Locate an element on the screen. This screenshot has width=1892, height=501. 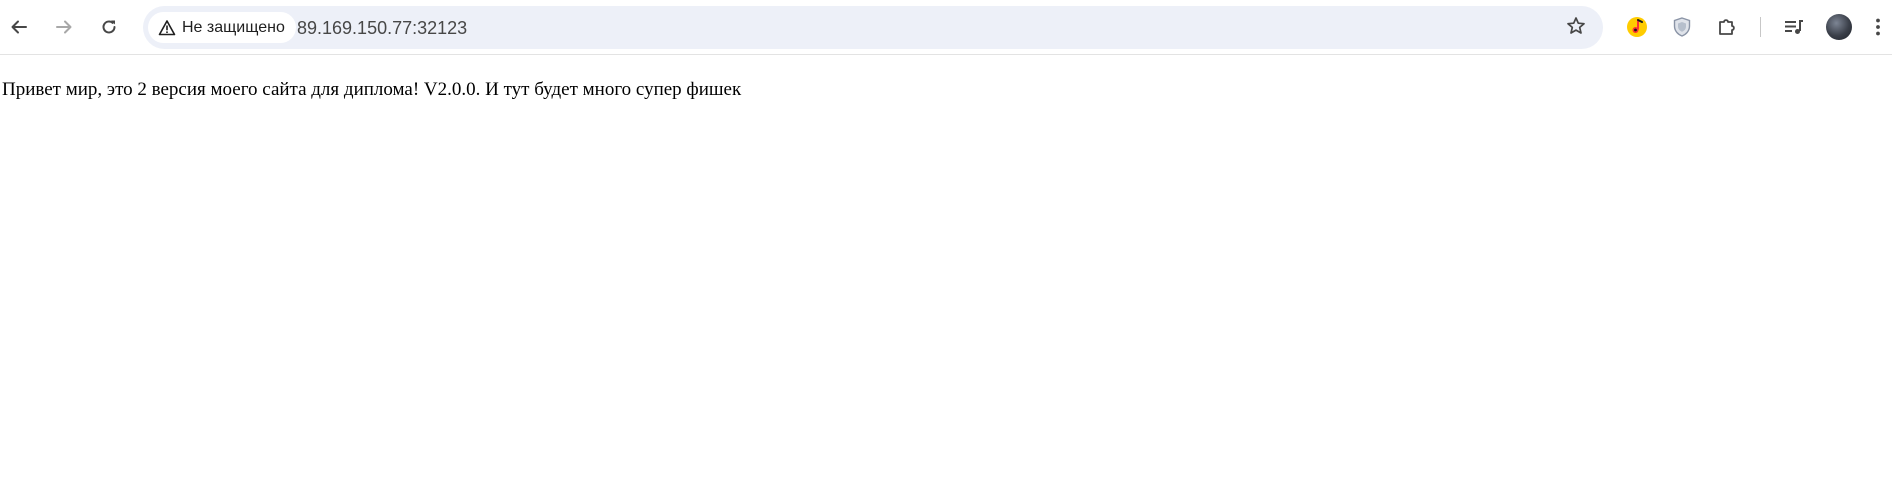
reload-icon is located at coordinates (109, 27).